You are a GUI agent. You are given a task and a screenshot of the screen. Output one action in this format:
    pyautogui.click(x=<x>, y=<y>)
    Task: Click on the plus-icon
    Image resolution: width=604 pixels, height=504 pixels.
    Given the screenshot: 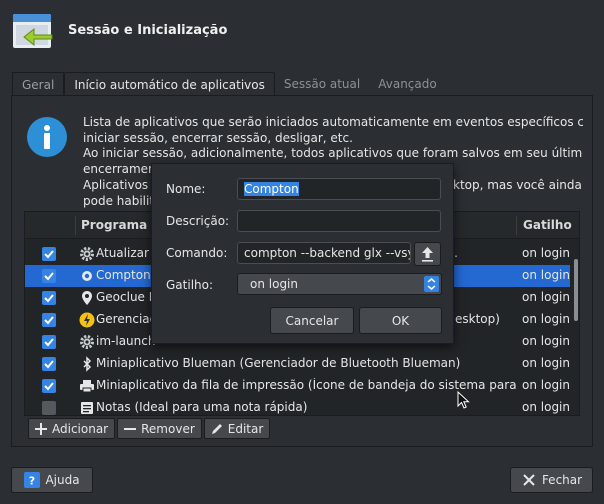 What is the action you would take?
    pyautogui.click(x=41, y=428)
    